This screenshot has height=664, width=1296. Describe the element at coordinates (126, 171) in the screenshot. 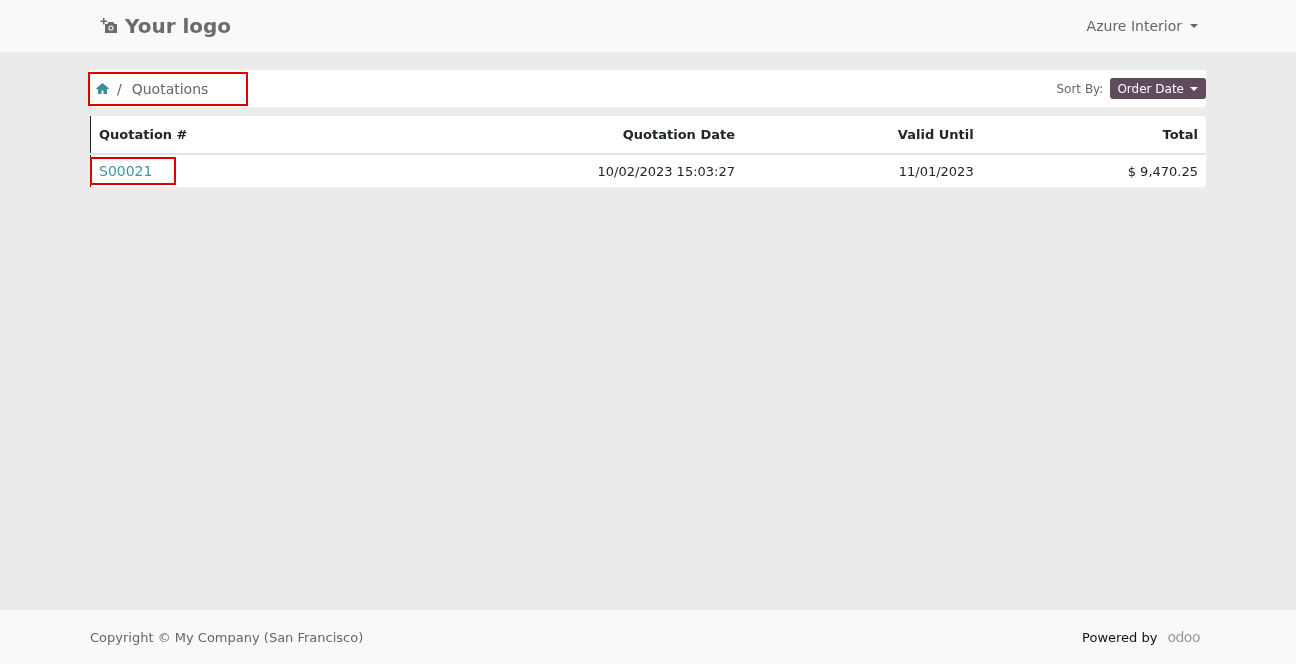

I see `quotation-link: S00021` at that location.